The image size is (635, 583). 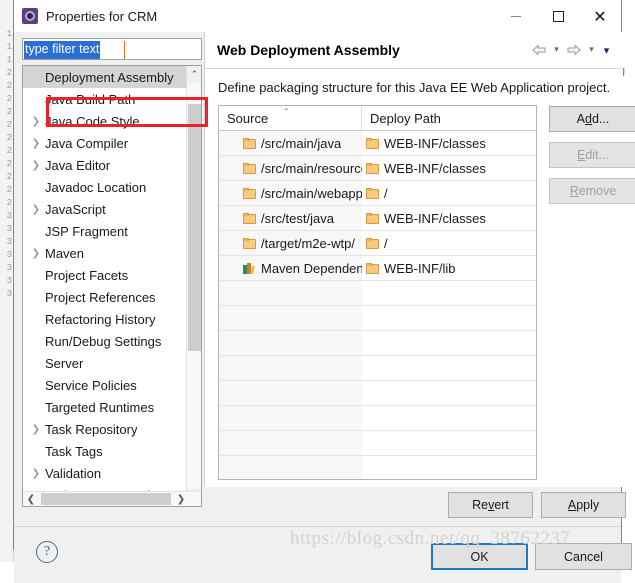 What do you see at coordinates (47, 552) in the screenshot?
I see `help-icon: ?` at bounding box center [47, 552].